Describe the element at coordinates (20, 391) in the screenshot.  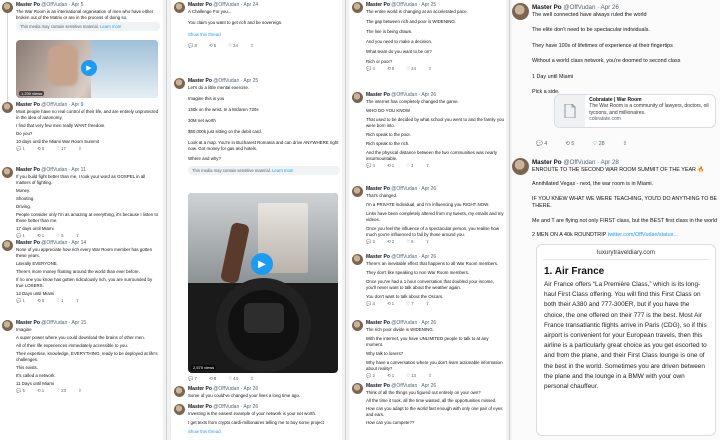
I see `reply-icon: 💬 5` at that location.